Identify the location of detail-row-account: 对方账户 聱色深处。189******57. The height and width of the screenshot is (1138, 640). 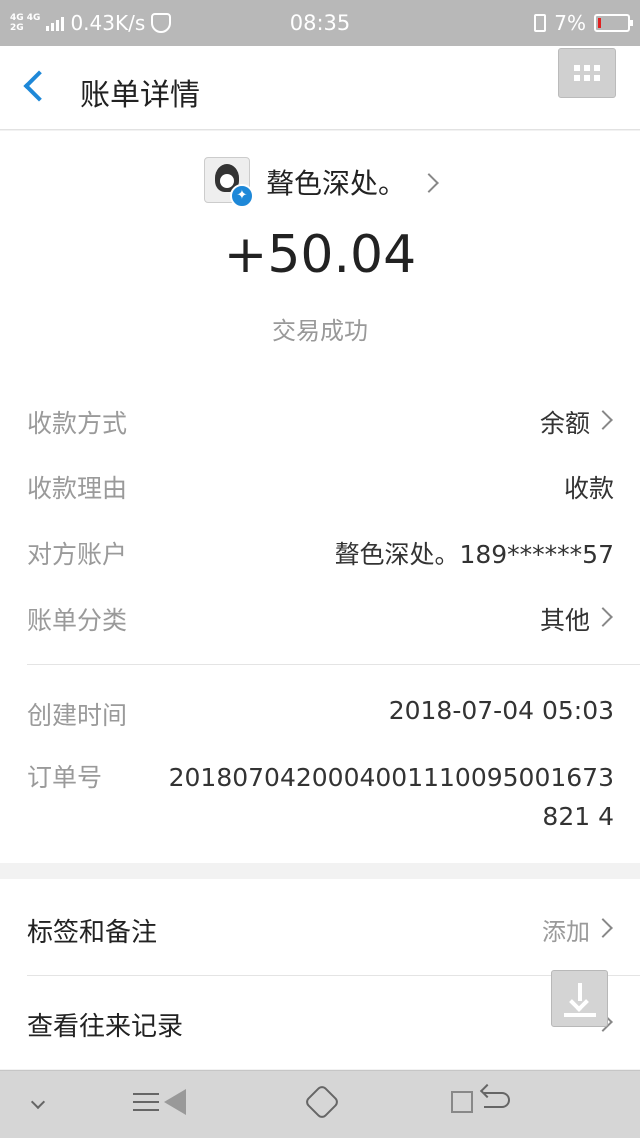
(320, 555).